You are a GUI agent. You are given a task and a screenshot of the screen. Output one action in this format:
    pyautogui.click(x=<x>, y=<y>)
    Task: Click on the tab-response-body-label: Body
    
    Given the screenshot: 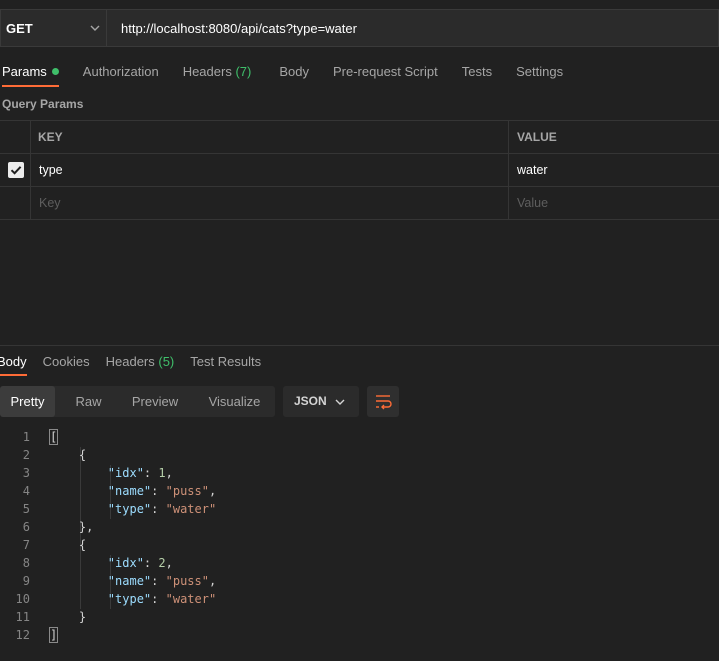 What is the action you would take?
    pyautogui.click(x=13, y=361)
    